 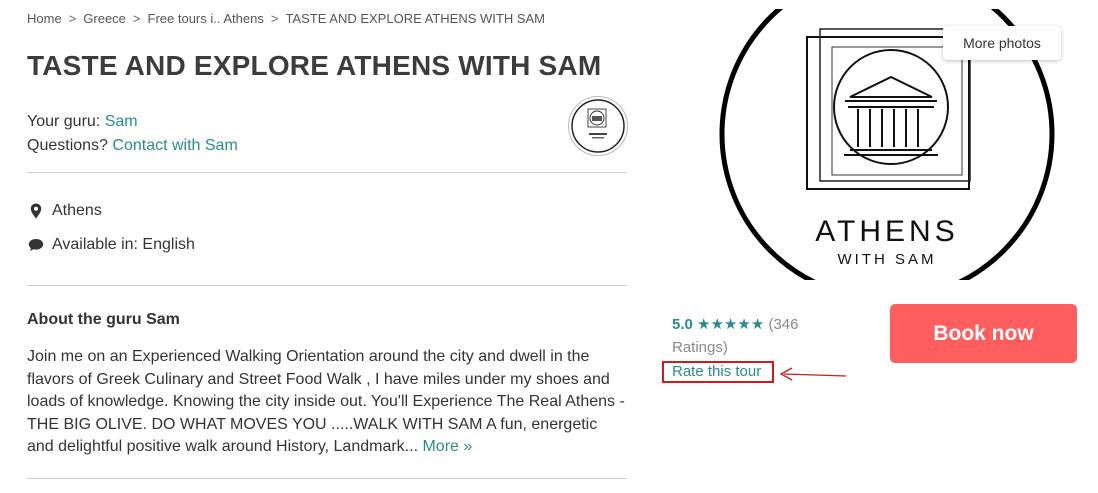 What do you see at coordinates (682, 324) in the screenshot?
I see `rating-score: 5.0` at bounding box center [682, 324].